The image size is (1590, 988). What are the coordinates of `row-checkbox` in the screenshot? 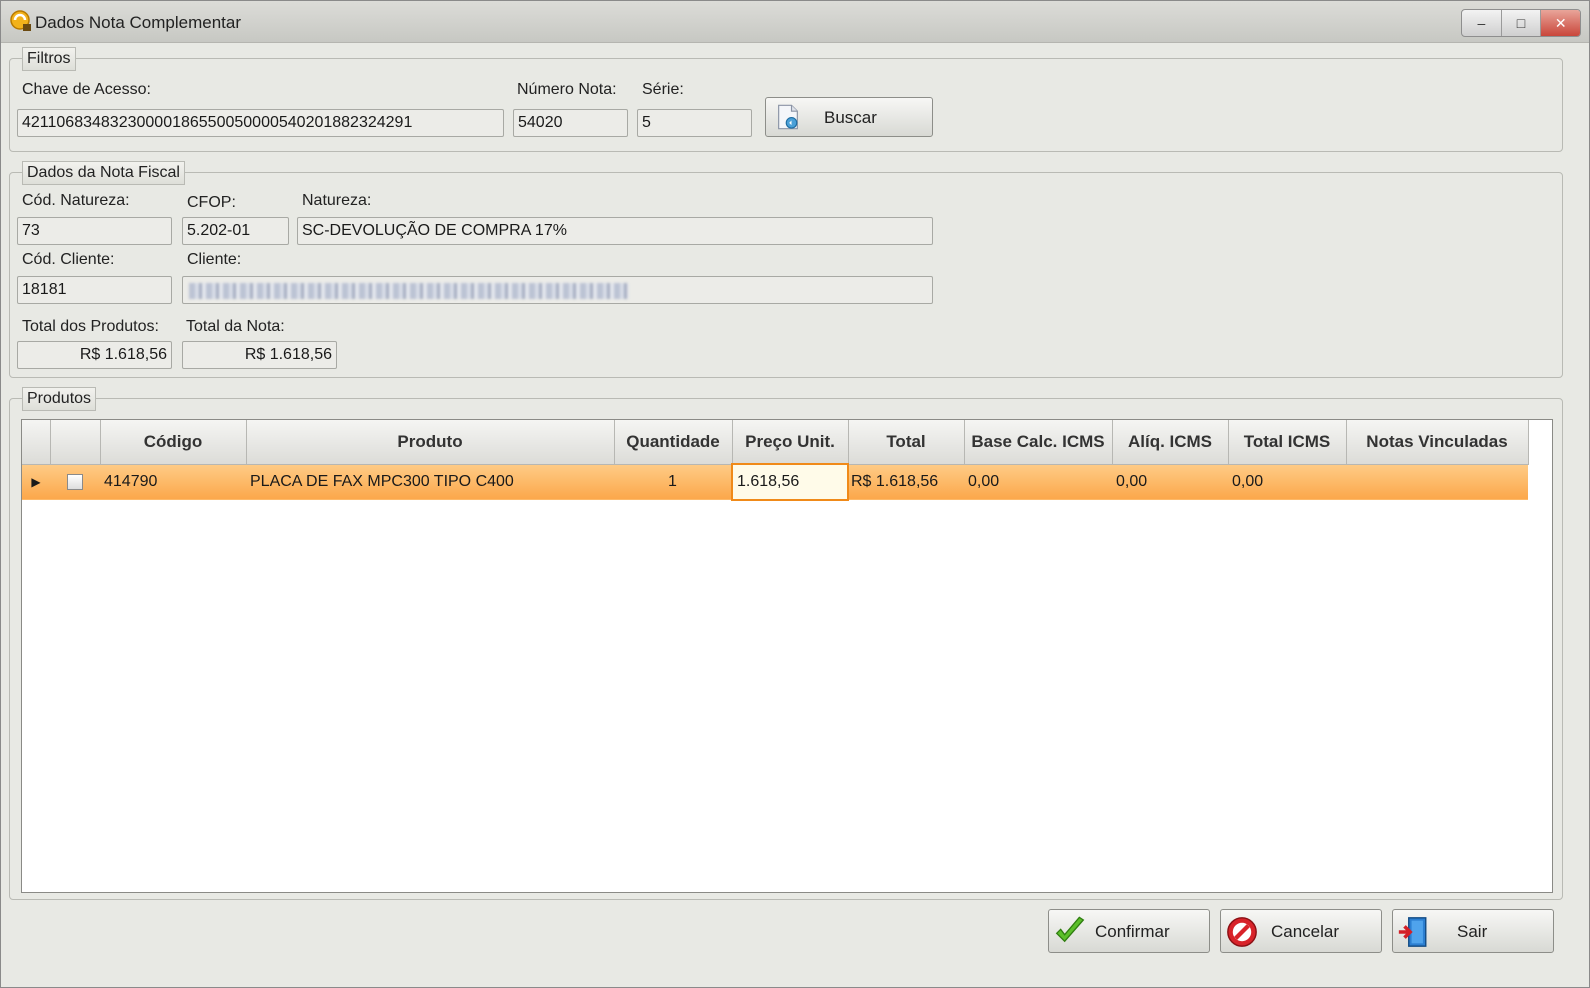 It's located at (75, 482).